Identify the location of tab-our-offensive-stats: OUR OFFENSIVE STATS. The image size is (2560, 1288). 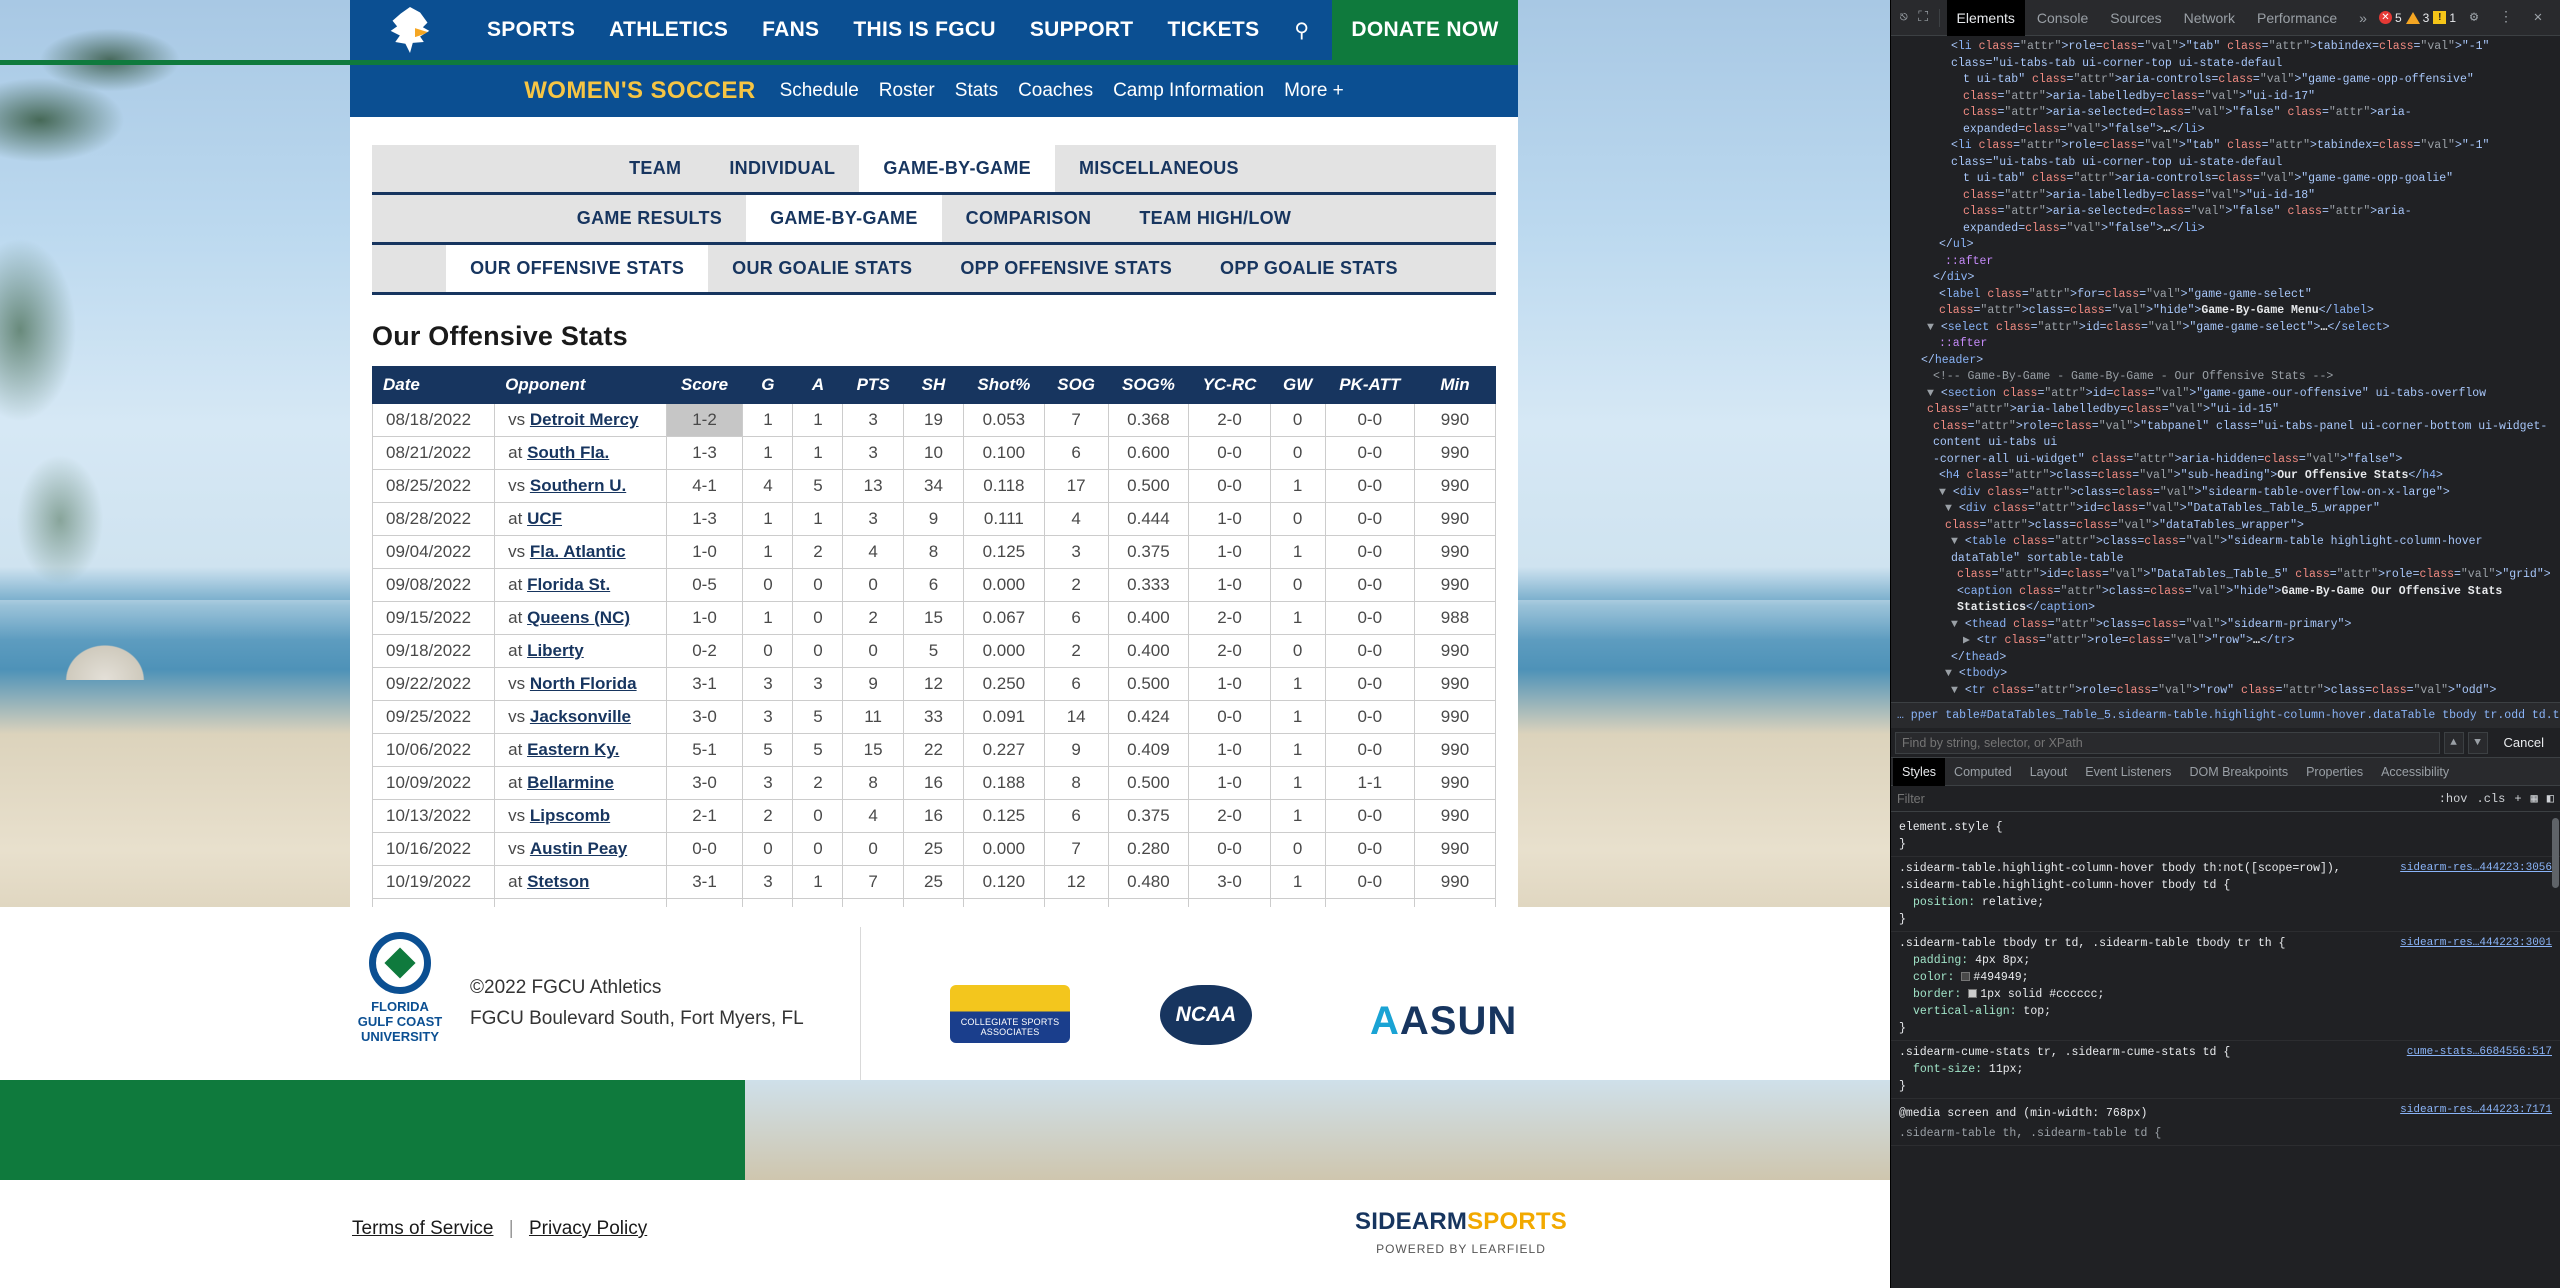
(577, 268).